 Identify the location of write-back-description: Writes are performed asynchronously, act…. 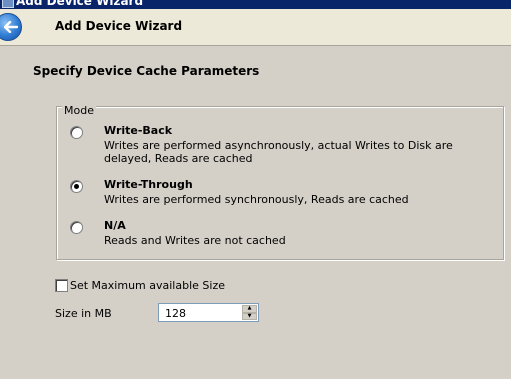
(278, 152).